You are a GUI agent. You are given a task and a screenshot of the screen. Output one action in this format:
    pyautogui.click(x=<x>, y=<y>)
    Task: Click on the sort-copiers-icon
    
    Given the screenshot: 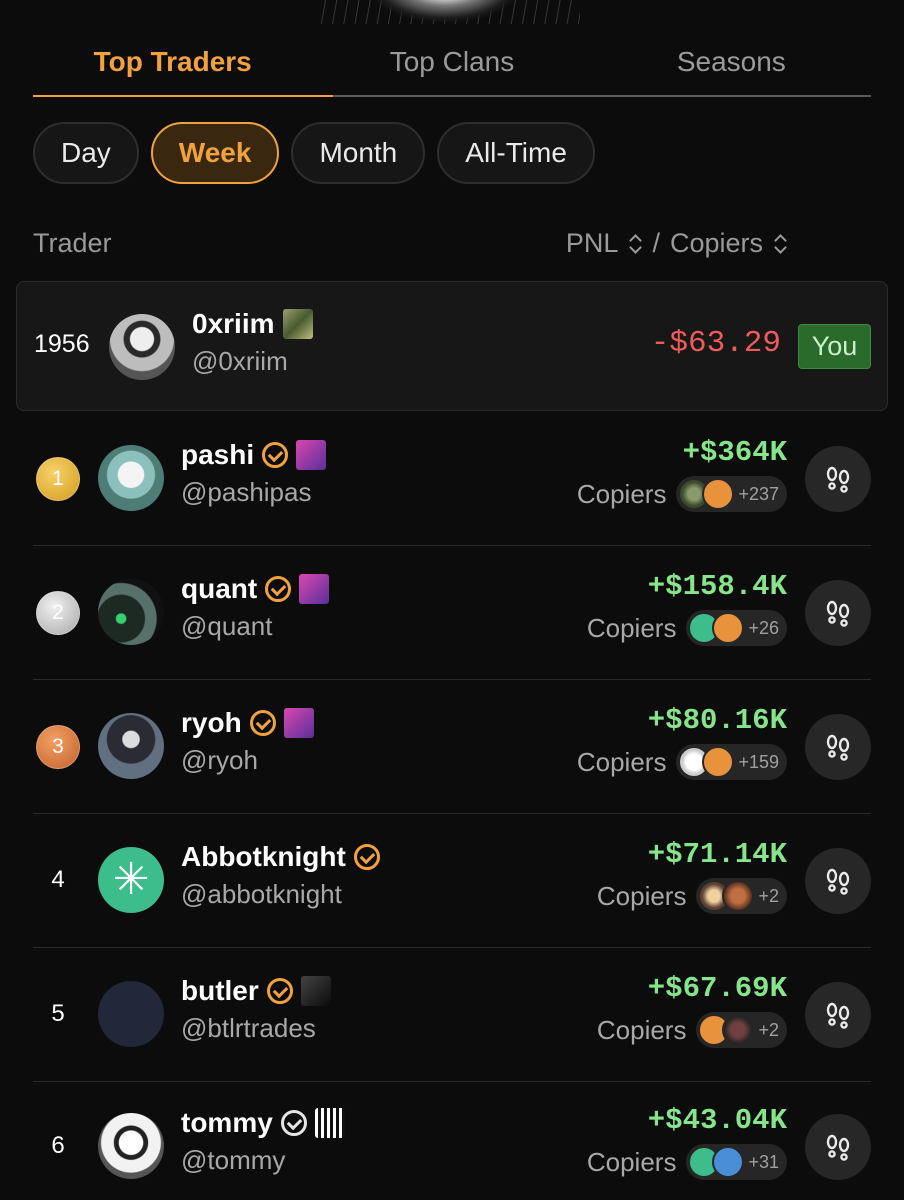 What is the action you would take?
    pyautogui.click(x=780, y=244)
    